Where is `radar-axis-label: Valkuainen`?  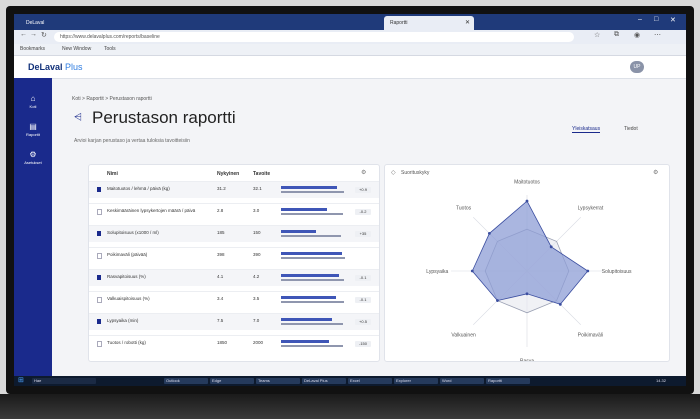
radar-axis-label: Valkuainen is located at coordinates (463, 335).